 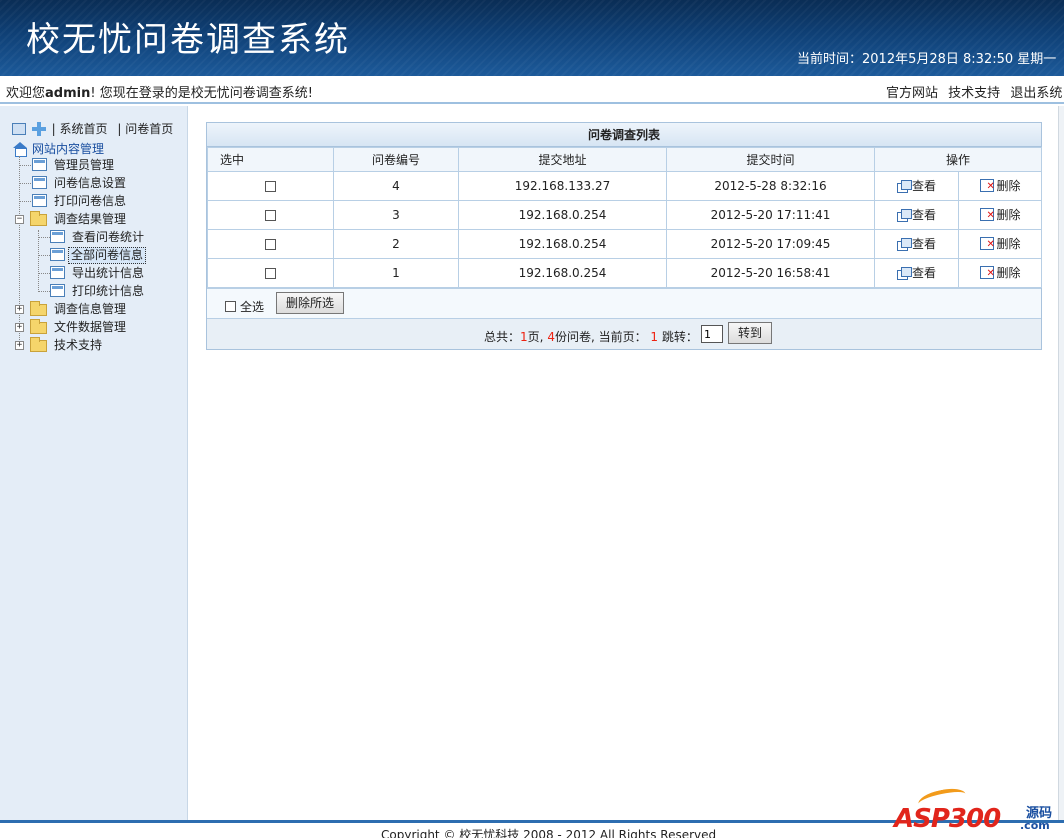 I want to click on sidebar-item-label: 打印统计信息, so click(x=108, y=291).